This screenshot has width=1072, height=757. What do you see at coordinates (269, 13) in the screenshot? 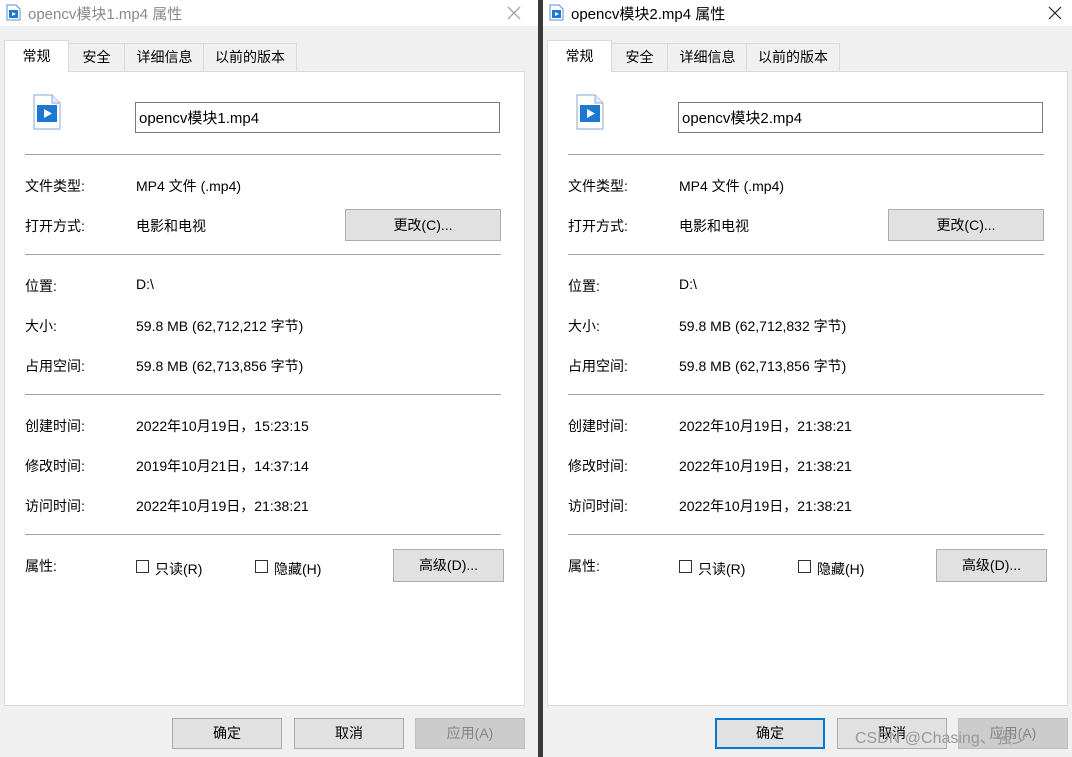
I see `title-bar: opencv模块1.mp4 属性` at bounding box center [269, 13].